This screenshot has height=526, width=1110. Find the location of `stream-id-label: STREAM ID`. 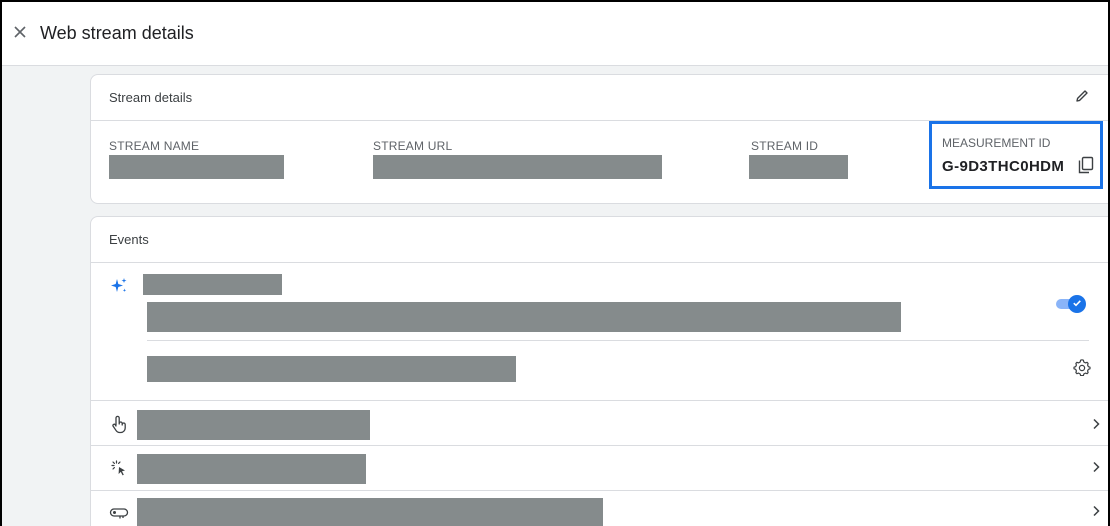

stream-id-label: STREAM ID is located at coordinates (785, 146).